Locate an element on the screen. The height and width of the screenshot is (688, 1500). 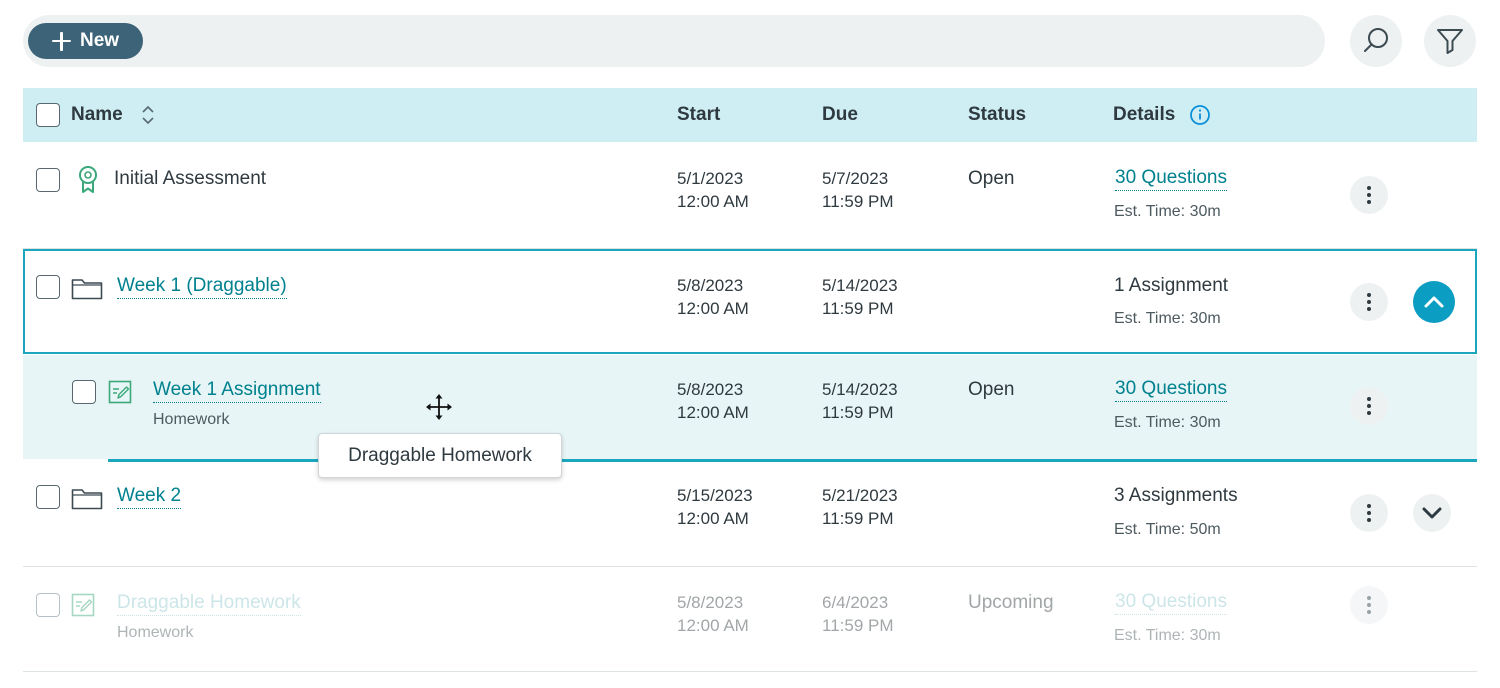
column-due: Due is located at coordinates (840, 114).